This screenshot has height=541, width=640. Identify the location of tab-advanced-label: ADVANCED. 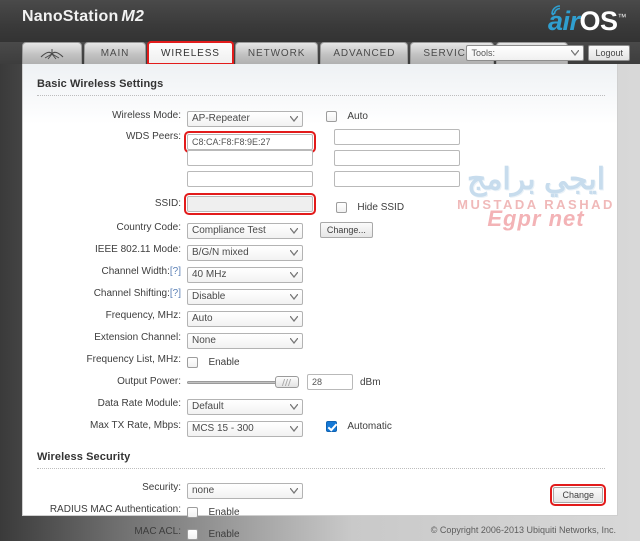
(364, 53).